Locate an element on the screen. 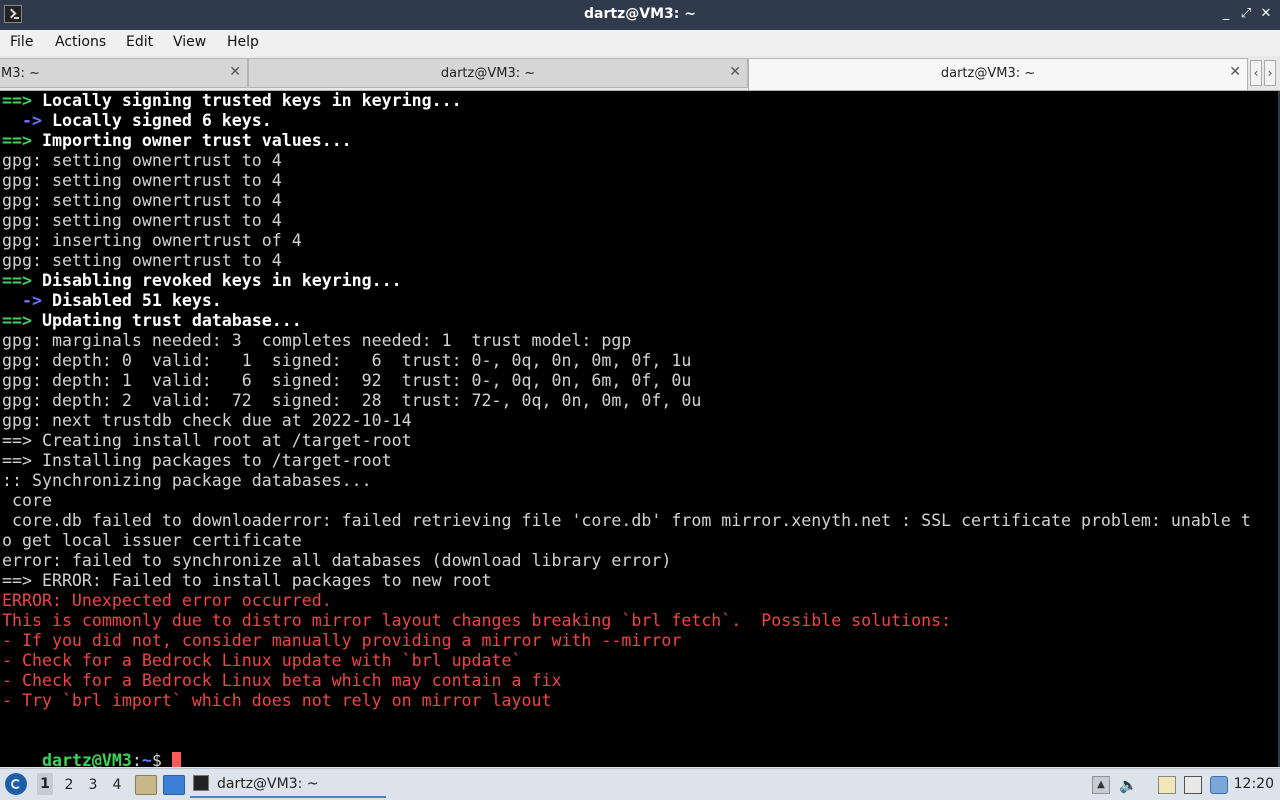 The width and height of the screenshot is (1280, 800). line-text: core is located at coordinates (27, 500).